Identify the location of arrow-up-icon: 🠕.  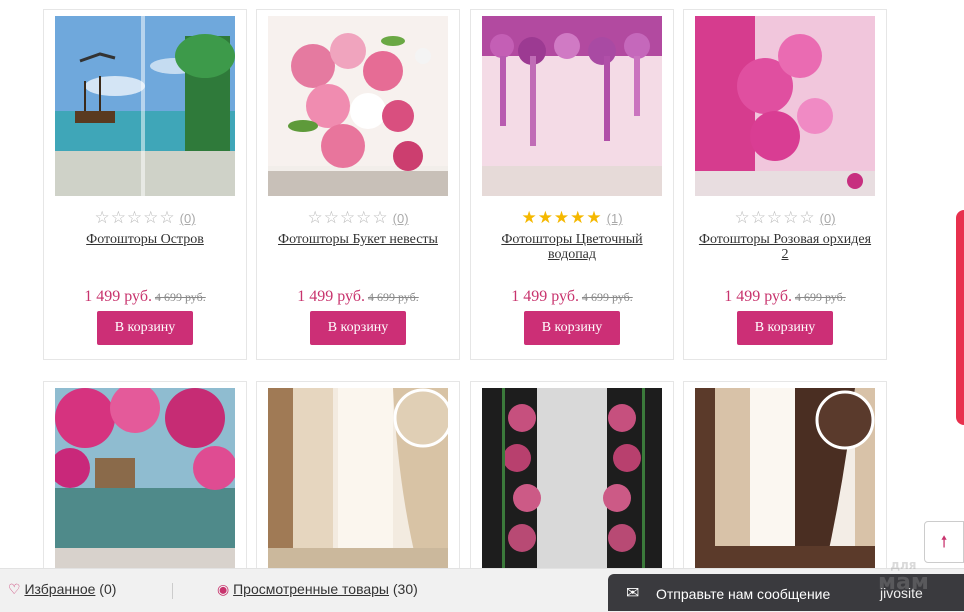
(944, 541).